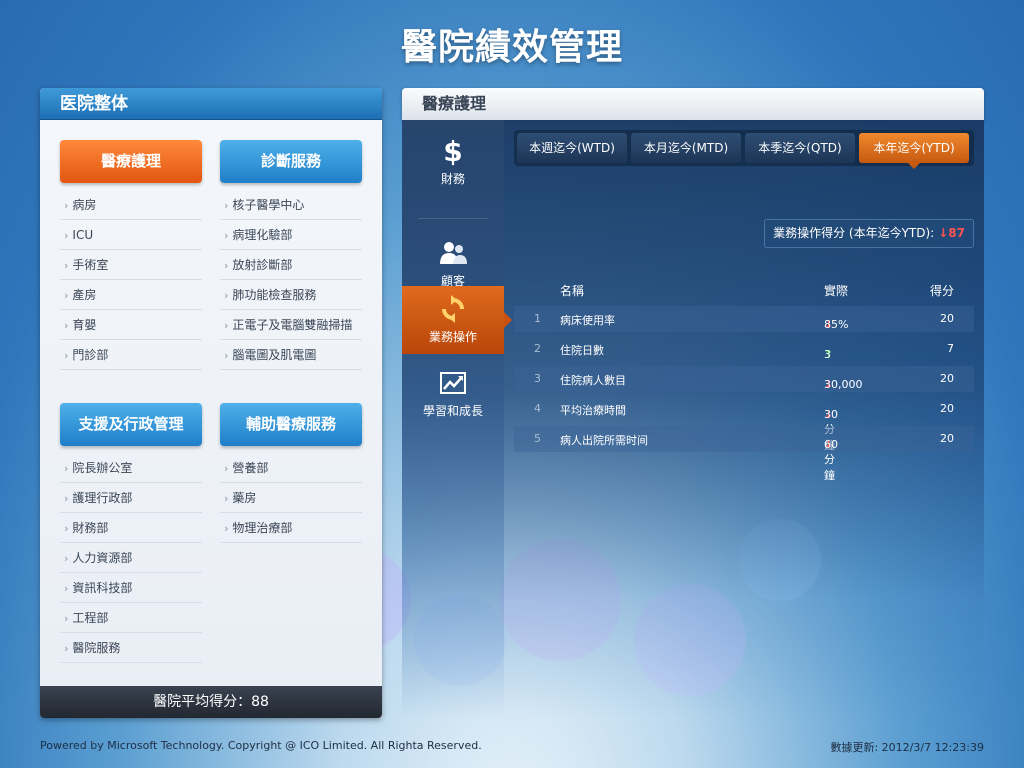  Describe the element at coordinates (744, 424) in the screenshot. I see `table-row: 4 平均治療時間 ↓ 30分鐘 20` at that location.